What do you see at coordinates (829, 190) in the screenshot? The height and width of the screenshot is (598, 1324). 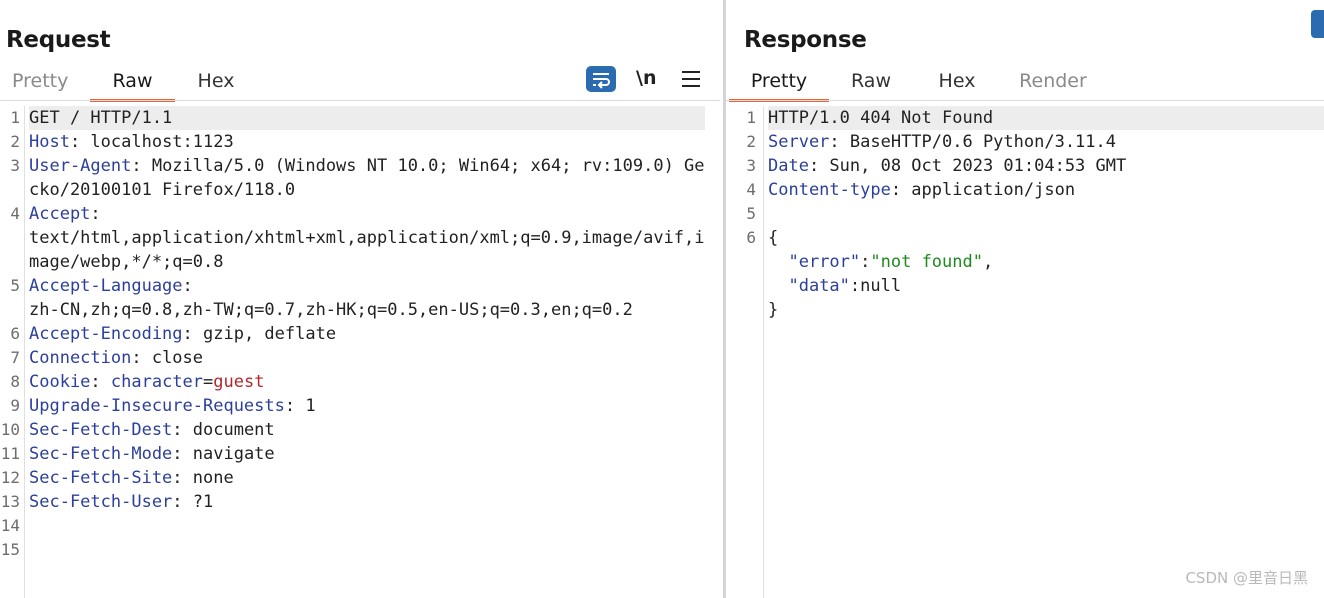 I see `header-name: Content-type` at bounding box center [829, 190].